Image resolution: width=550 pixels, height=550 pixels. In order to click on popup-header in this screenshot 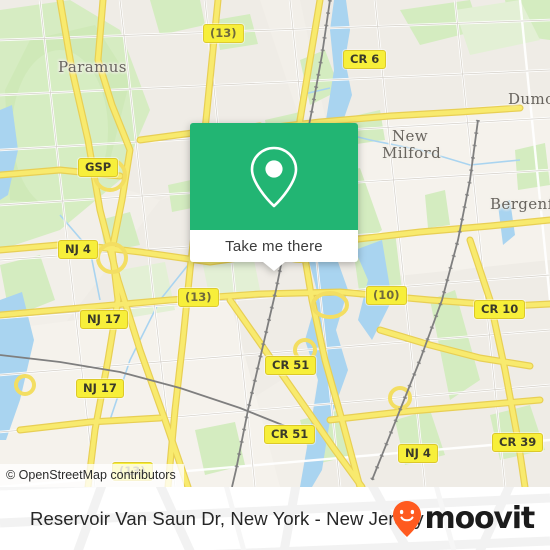, I will do `click(274, 176)`.